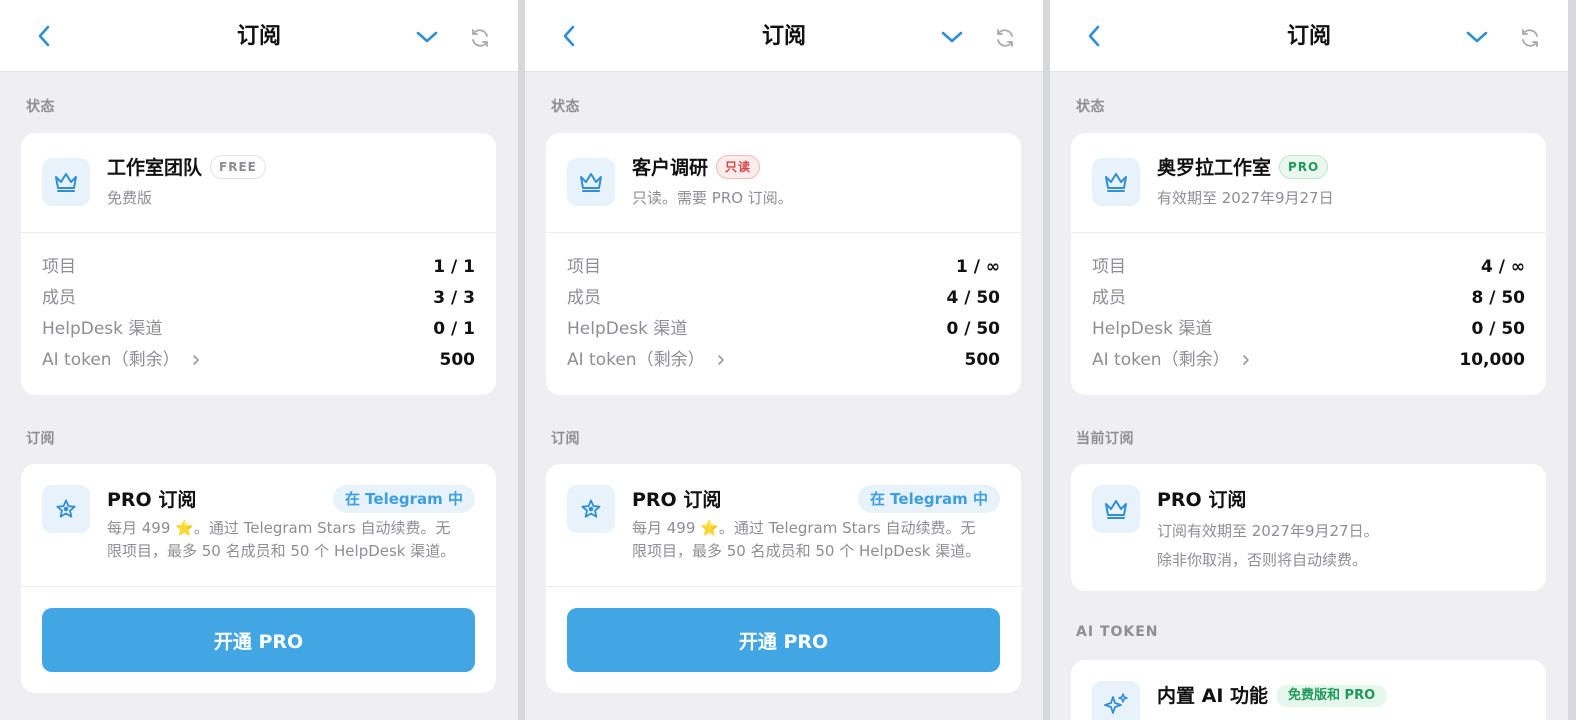 Image resolution: width=1576 pixels, height=720 pixels. Describe the element at coordinates (155, 168) in the screenshot. I see `workspace-name-text: 工作室团队` at that location.